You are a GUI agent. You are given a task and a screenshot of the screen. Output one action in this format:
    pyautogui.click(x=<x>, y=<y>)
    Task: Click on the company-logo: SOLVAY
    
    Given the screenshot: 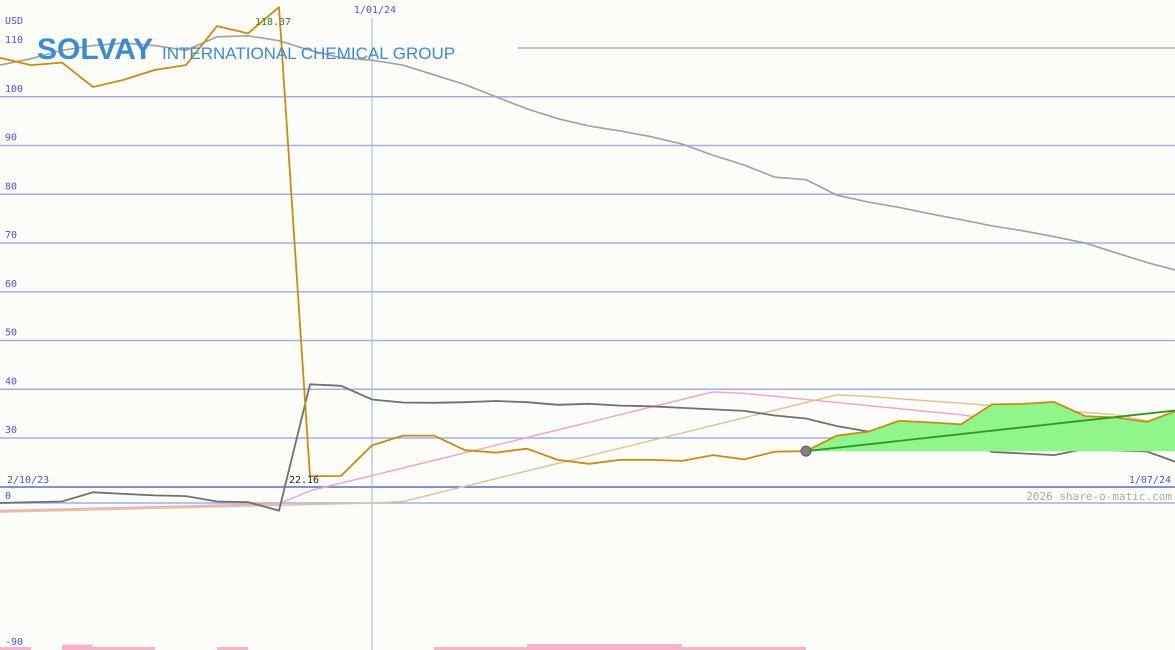 What is the action you would take?
    pyautogui.click(x=95, y=49)
    